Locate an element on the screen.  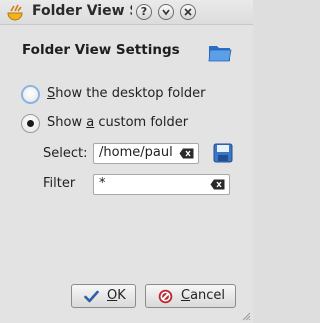
ok-button: OK is located at coordinates (103, 296).